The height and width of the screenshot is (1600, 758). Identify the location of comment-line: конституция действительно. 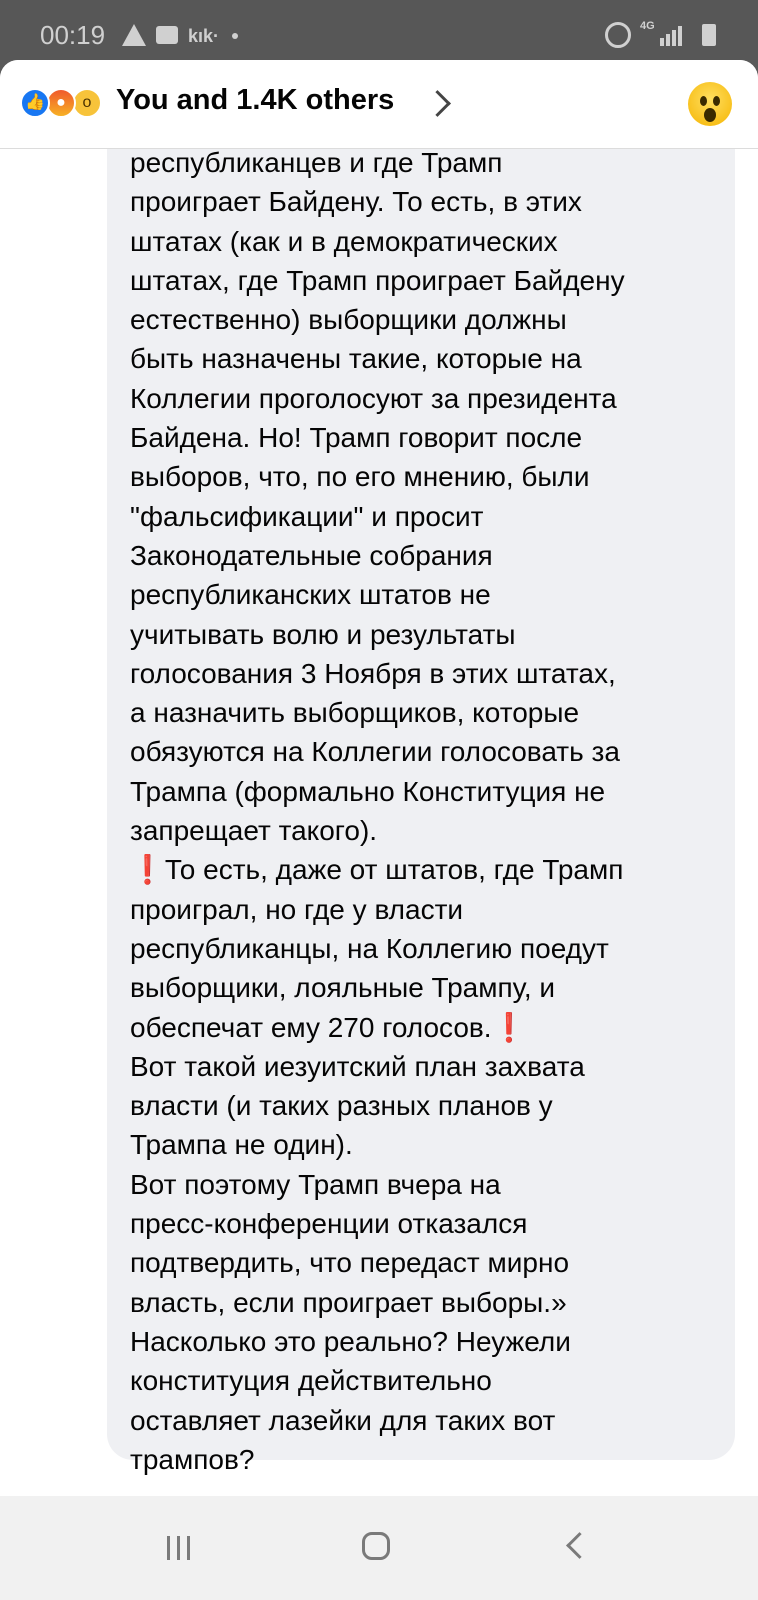
(311, 1381).